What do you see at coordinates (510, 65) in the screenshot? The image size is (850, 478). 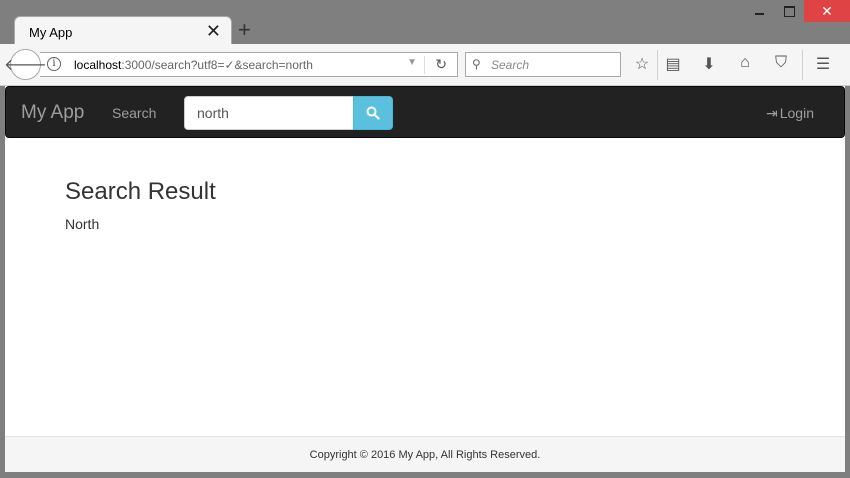 I see `browser-search-placeholder: Search` at bounding box center [510, 65].